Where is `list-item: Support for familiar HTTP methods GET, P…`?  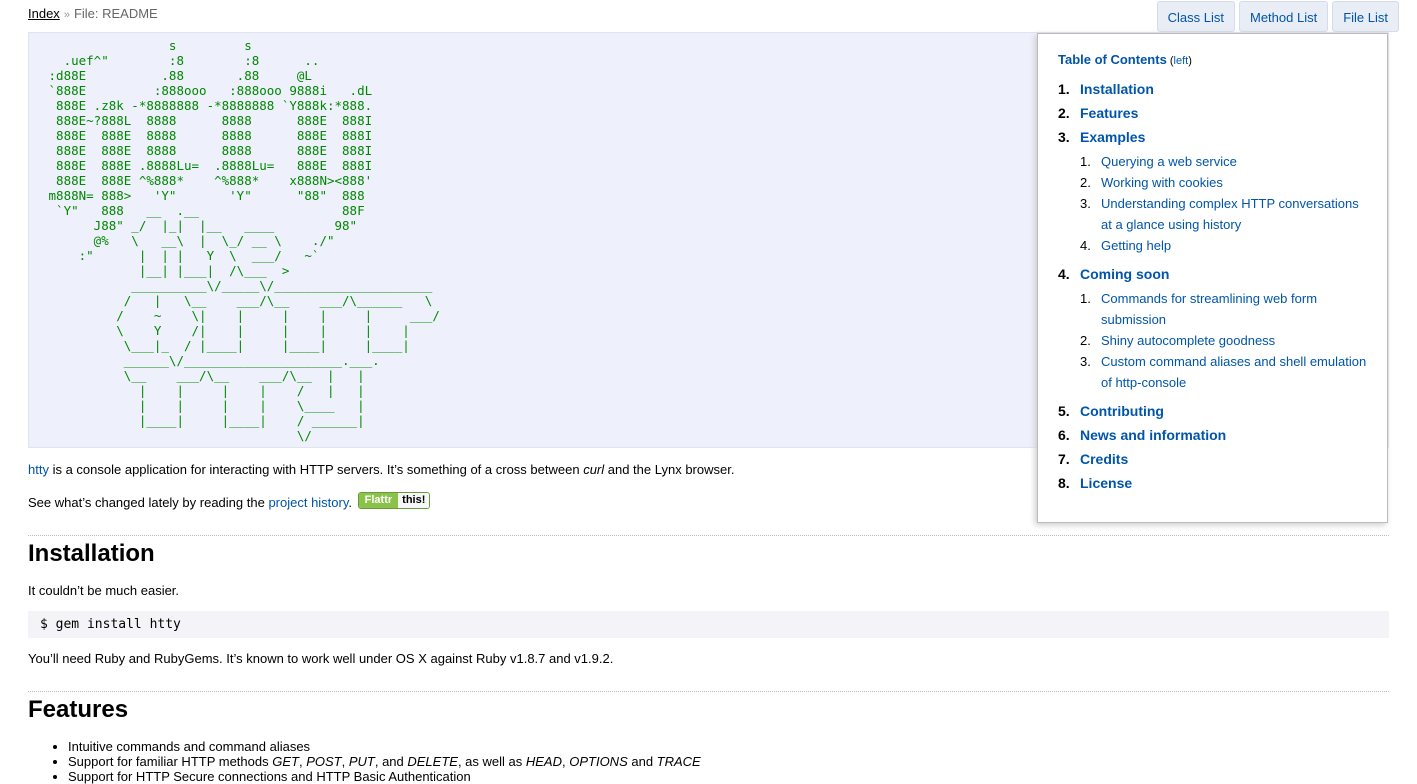 list-item: Support for familiar HTTP methods GET, P… is located at coordinates (384, 761).